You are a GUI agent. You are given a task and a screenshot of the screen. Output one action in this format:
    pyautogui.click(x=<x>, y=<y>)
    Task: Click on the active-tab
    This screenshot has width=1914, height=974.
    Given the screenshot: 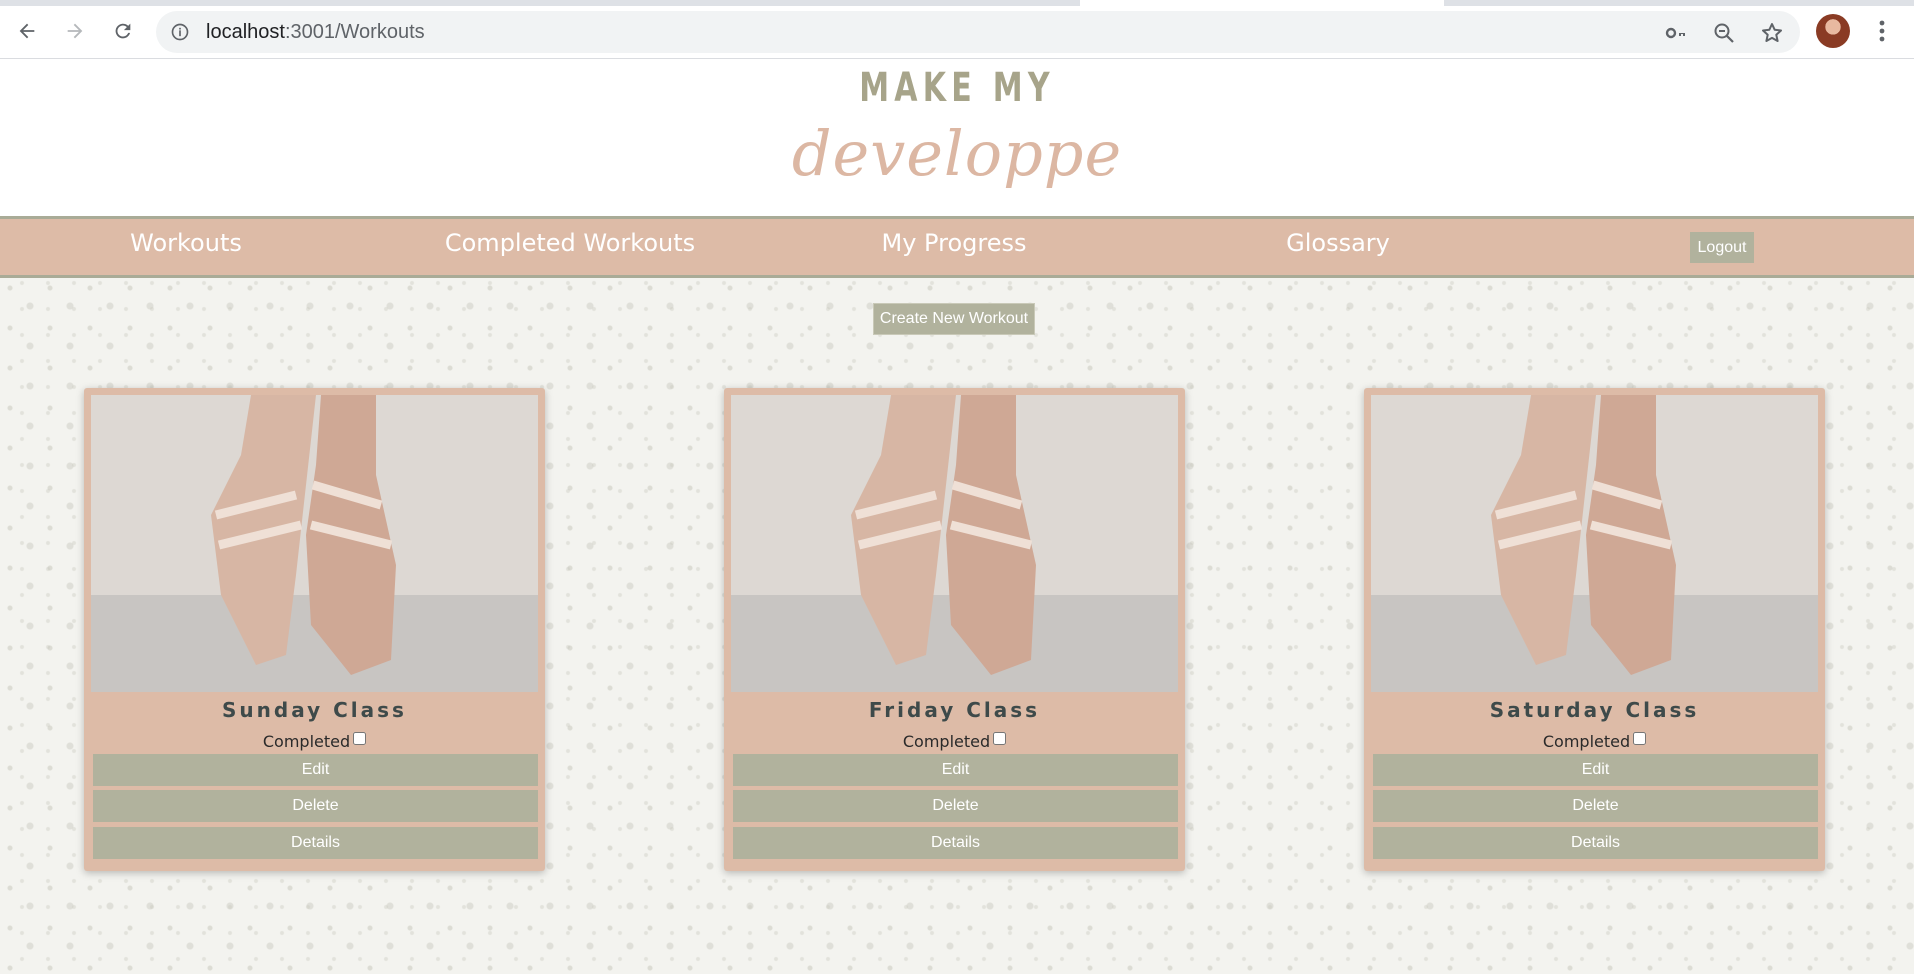 What is the action you would take?
    pyautogui.click(x=1262, y=3)
    